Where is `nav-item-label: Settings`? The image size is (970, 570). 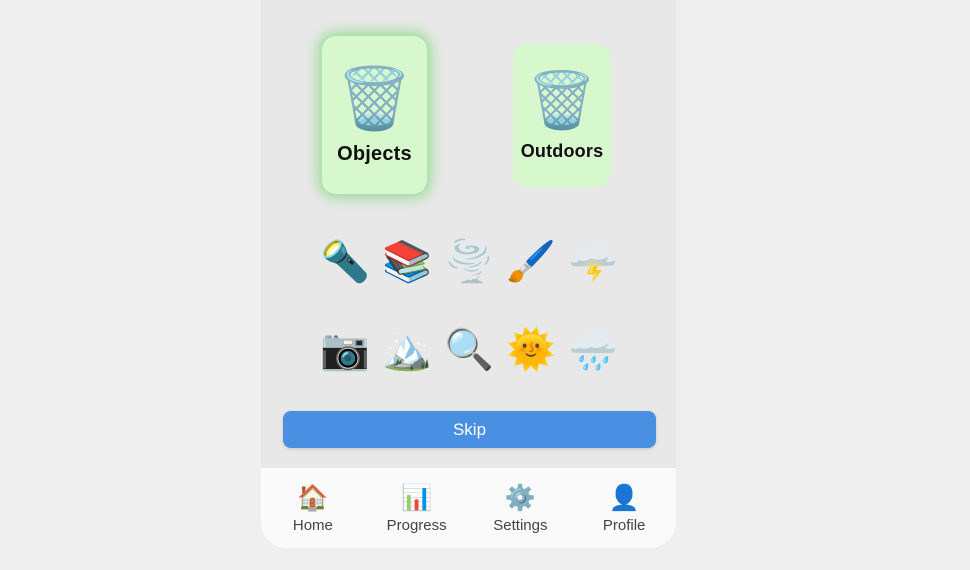 nav-item-label: Settings is located at coordinates (520, 525).